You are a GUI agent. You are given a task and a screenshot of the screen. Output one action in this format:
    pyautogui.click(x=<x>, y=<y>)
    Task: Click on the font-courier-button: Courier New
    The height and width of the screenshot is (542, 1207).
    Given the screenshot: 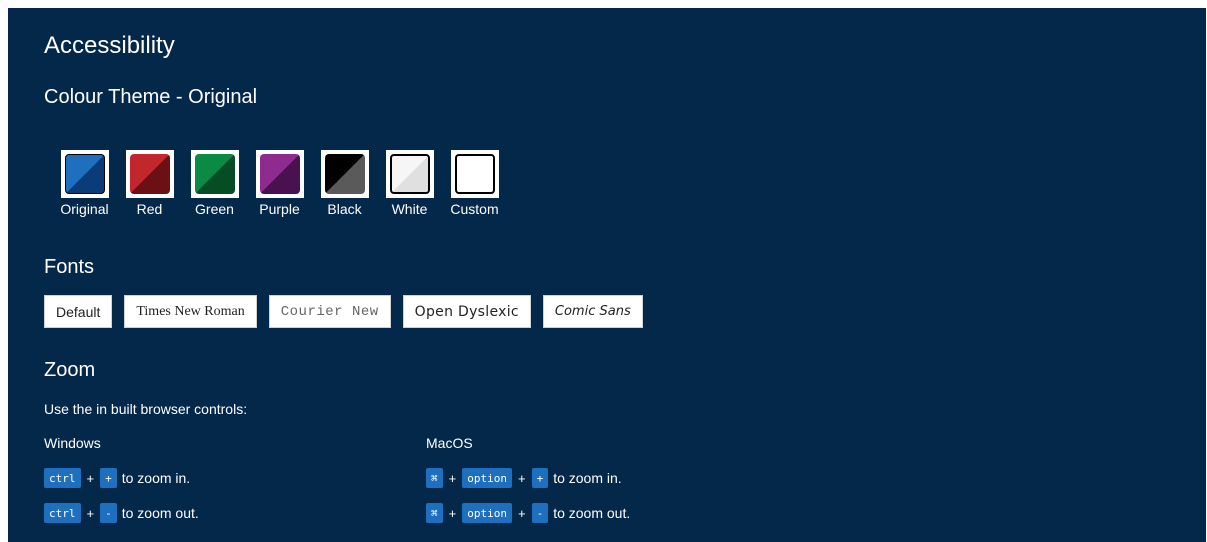 What is the action you would take?
    pyautogui.click(x=329, y=311)
    